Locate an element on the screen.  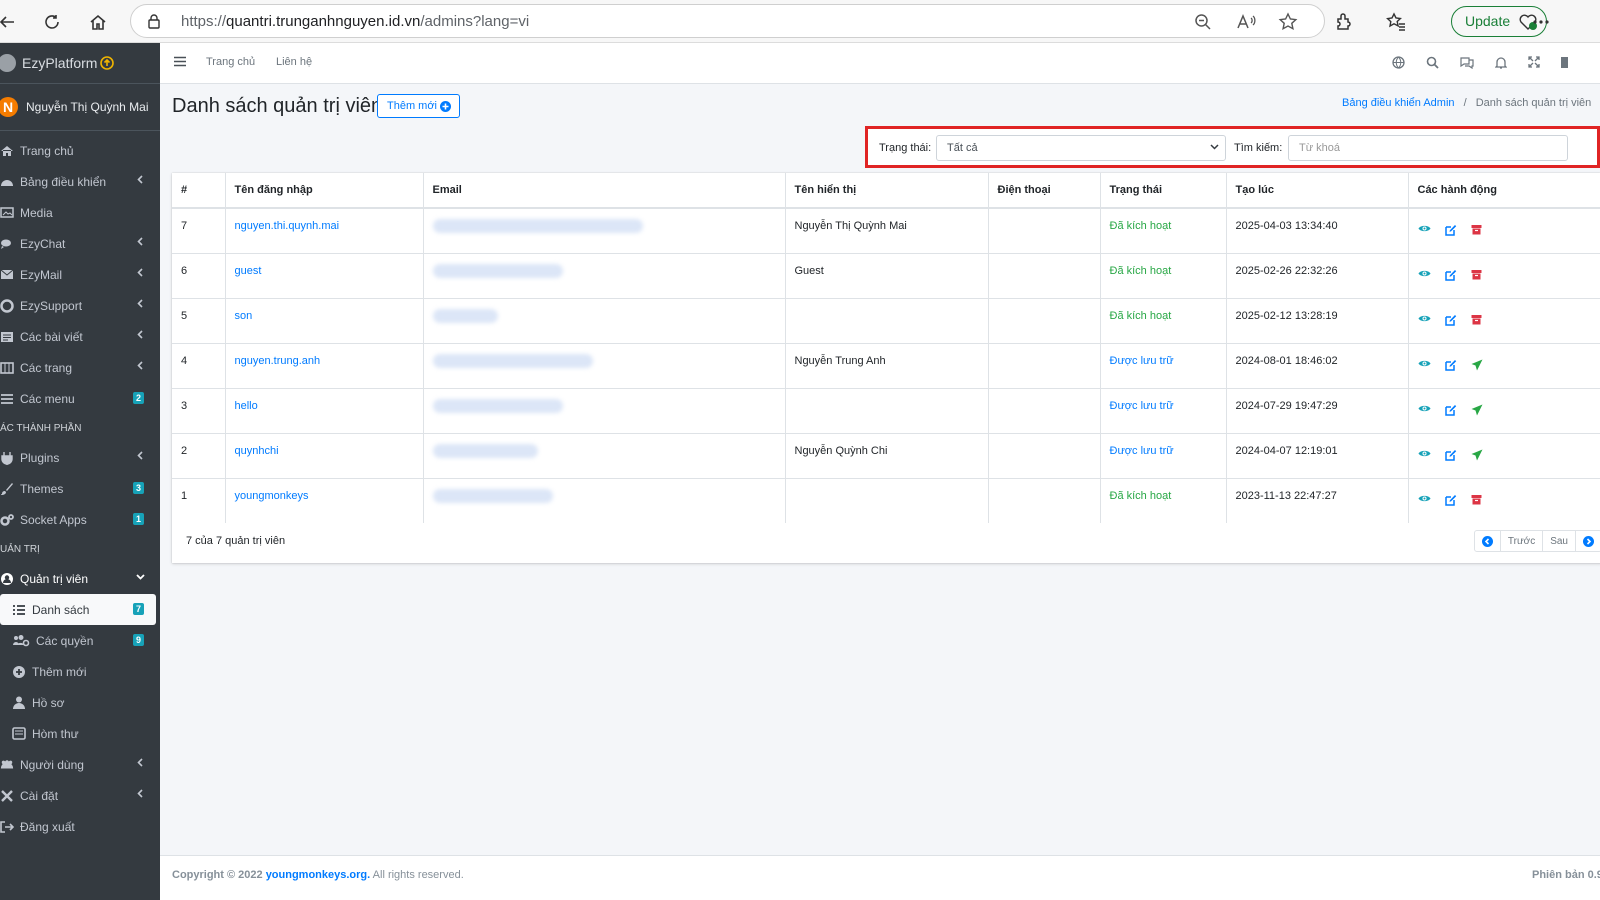
next-page-button: Sau is located at coordinates (1559, 541).